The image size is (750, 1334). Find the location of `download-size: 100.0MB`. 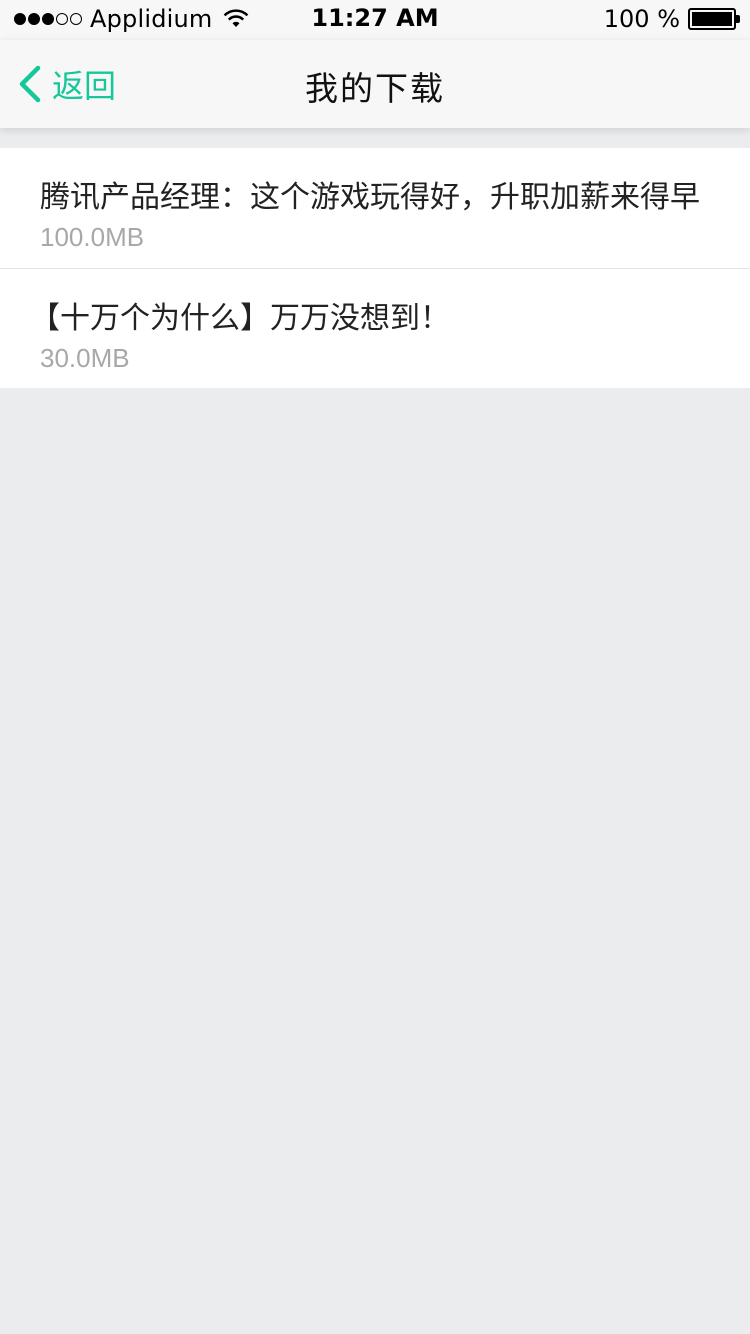

download-size: 100.0MB is located at coordinates (92, 237).